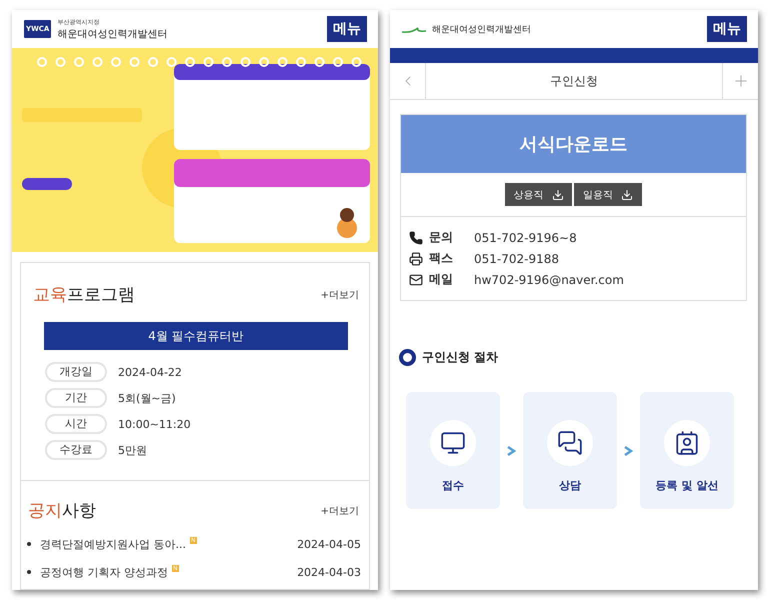 Image resolution: width=769 pixels, height=600 pixels. I want to click on back-button, so click(408, 81).